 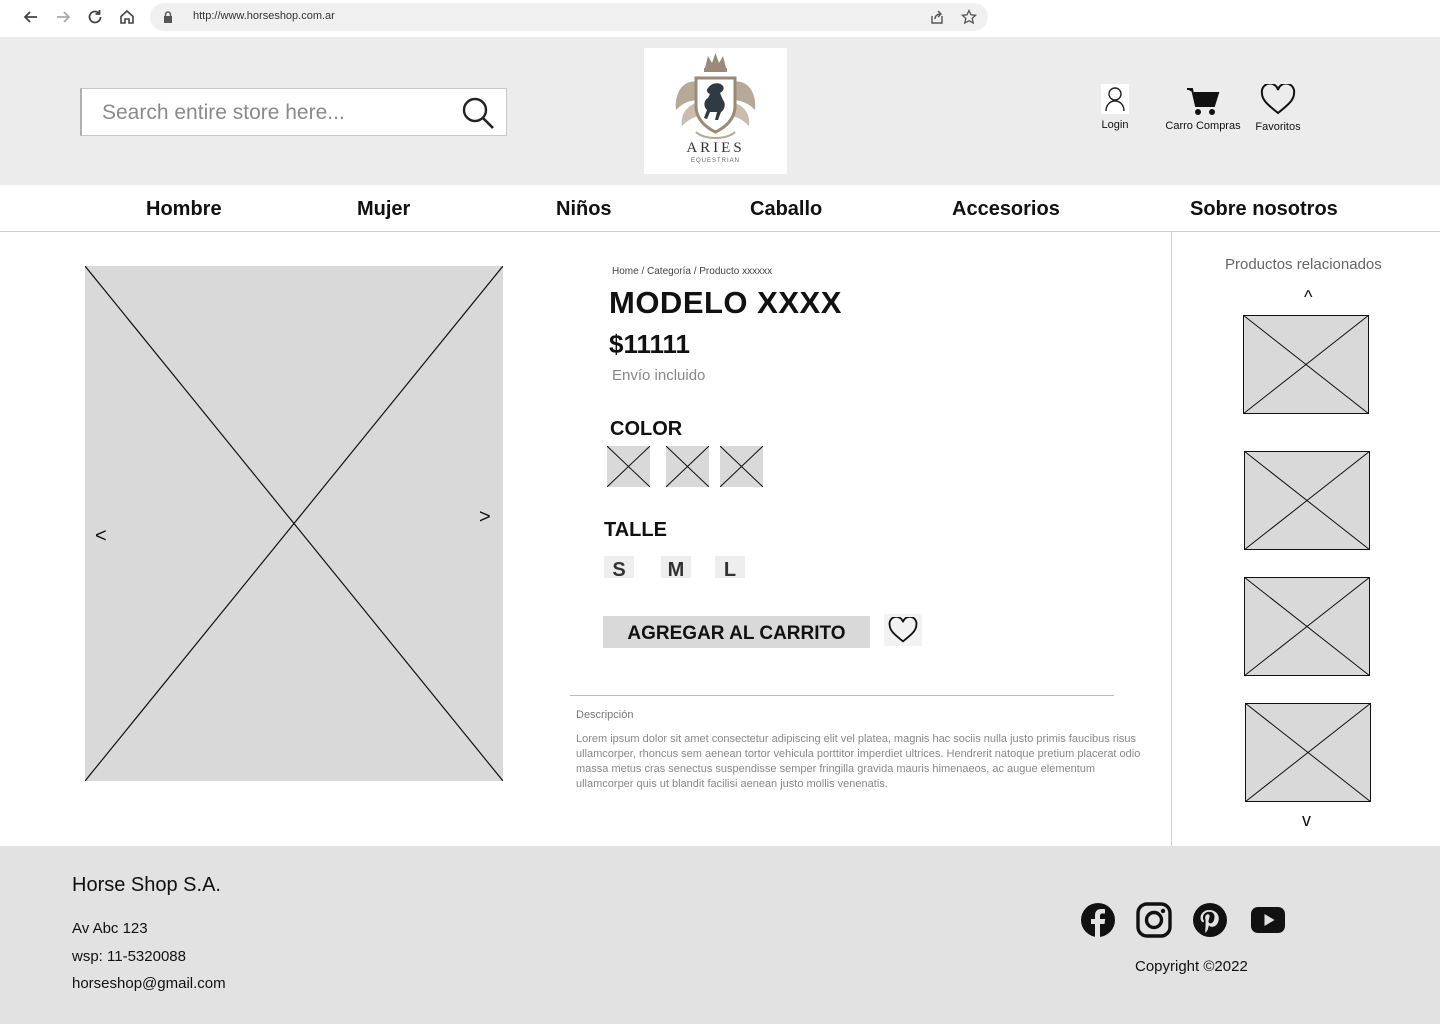 I want to click on aries-crest-icon: ARIES EQUESTRIAN, so click(x=715, y=108).